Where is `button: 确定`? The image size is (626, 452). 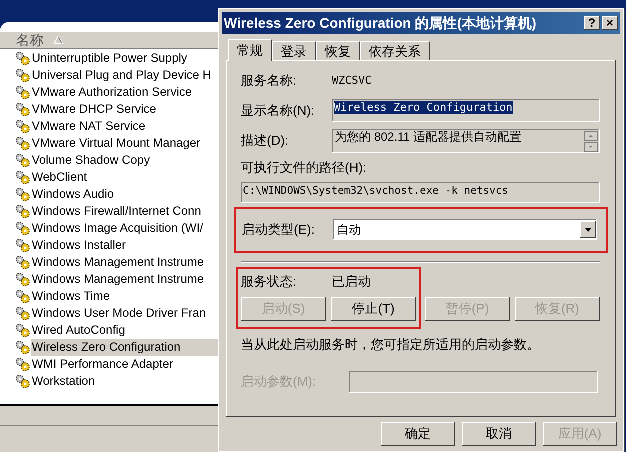
button: 确定 is located at coordinates (418, 434).